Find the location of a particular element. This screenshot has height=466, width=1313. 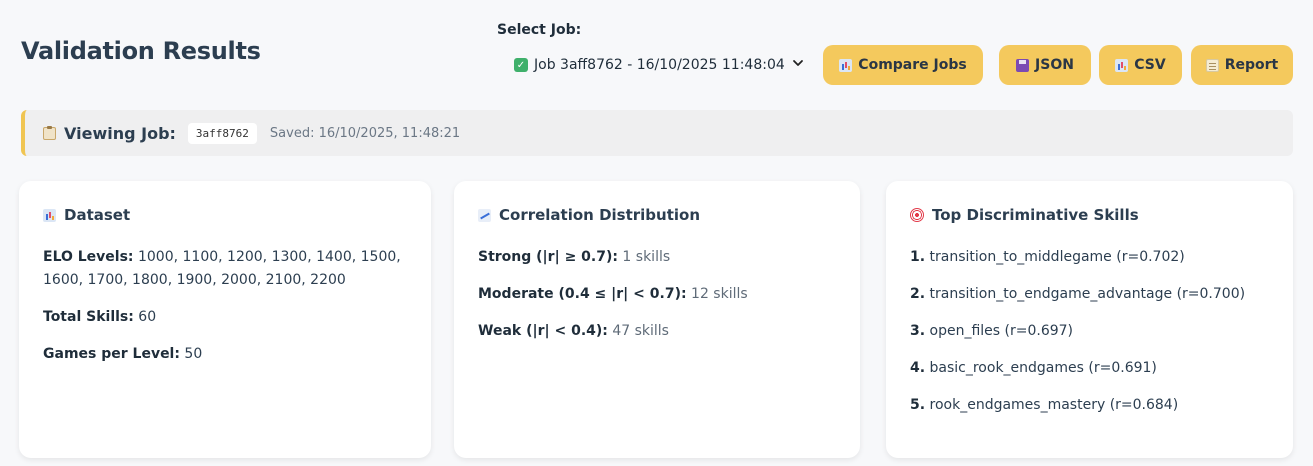

correlation-title: Correlation Distribution is located at coordinates (600, 215).